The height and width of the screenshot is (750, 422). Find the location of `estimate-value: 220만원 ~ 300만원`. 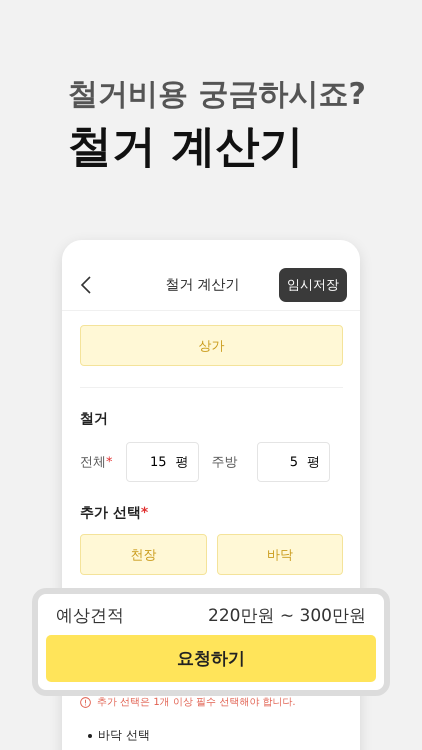

estimate-value: 220만원 ~ 300만원 is located at coordinates (287, 616).